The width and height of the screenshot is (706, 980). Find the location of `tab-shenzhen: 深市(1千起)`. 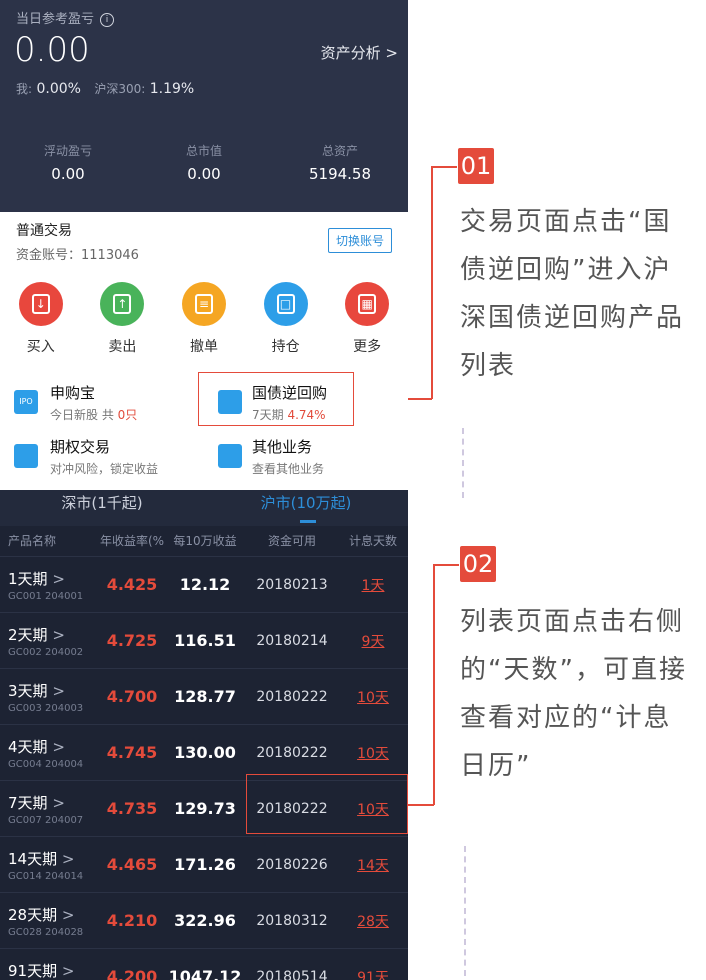

tab-shenzhen: 深市(1千起) is located at coordinates (102, 508).